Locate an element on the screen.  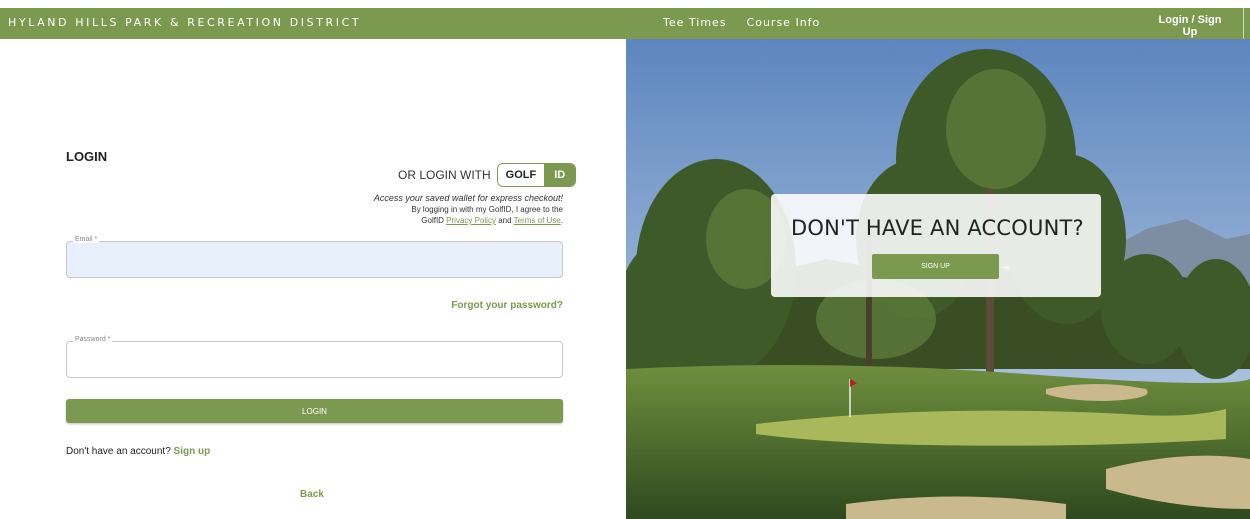
golfid-logo-right: ID is located at coordinates (560, 175).